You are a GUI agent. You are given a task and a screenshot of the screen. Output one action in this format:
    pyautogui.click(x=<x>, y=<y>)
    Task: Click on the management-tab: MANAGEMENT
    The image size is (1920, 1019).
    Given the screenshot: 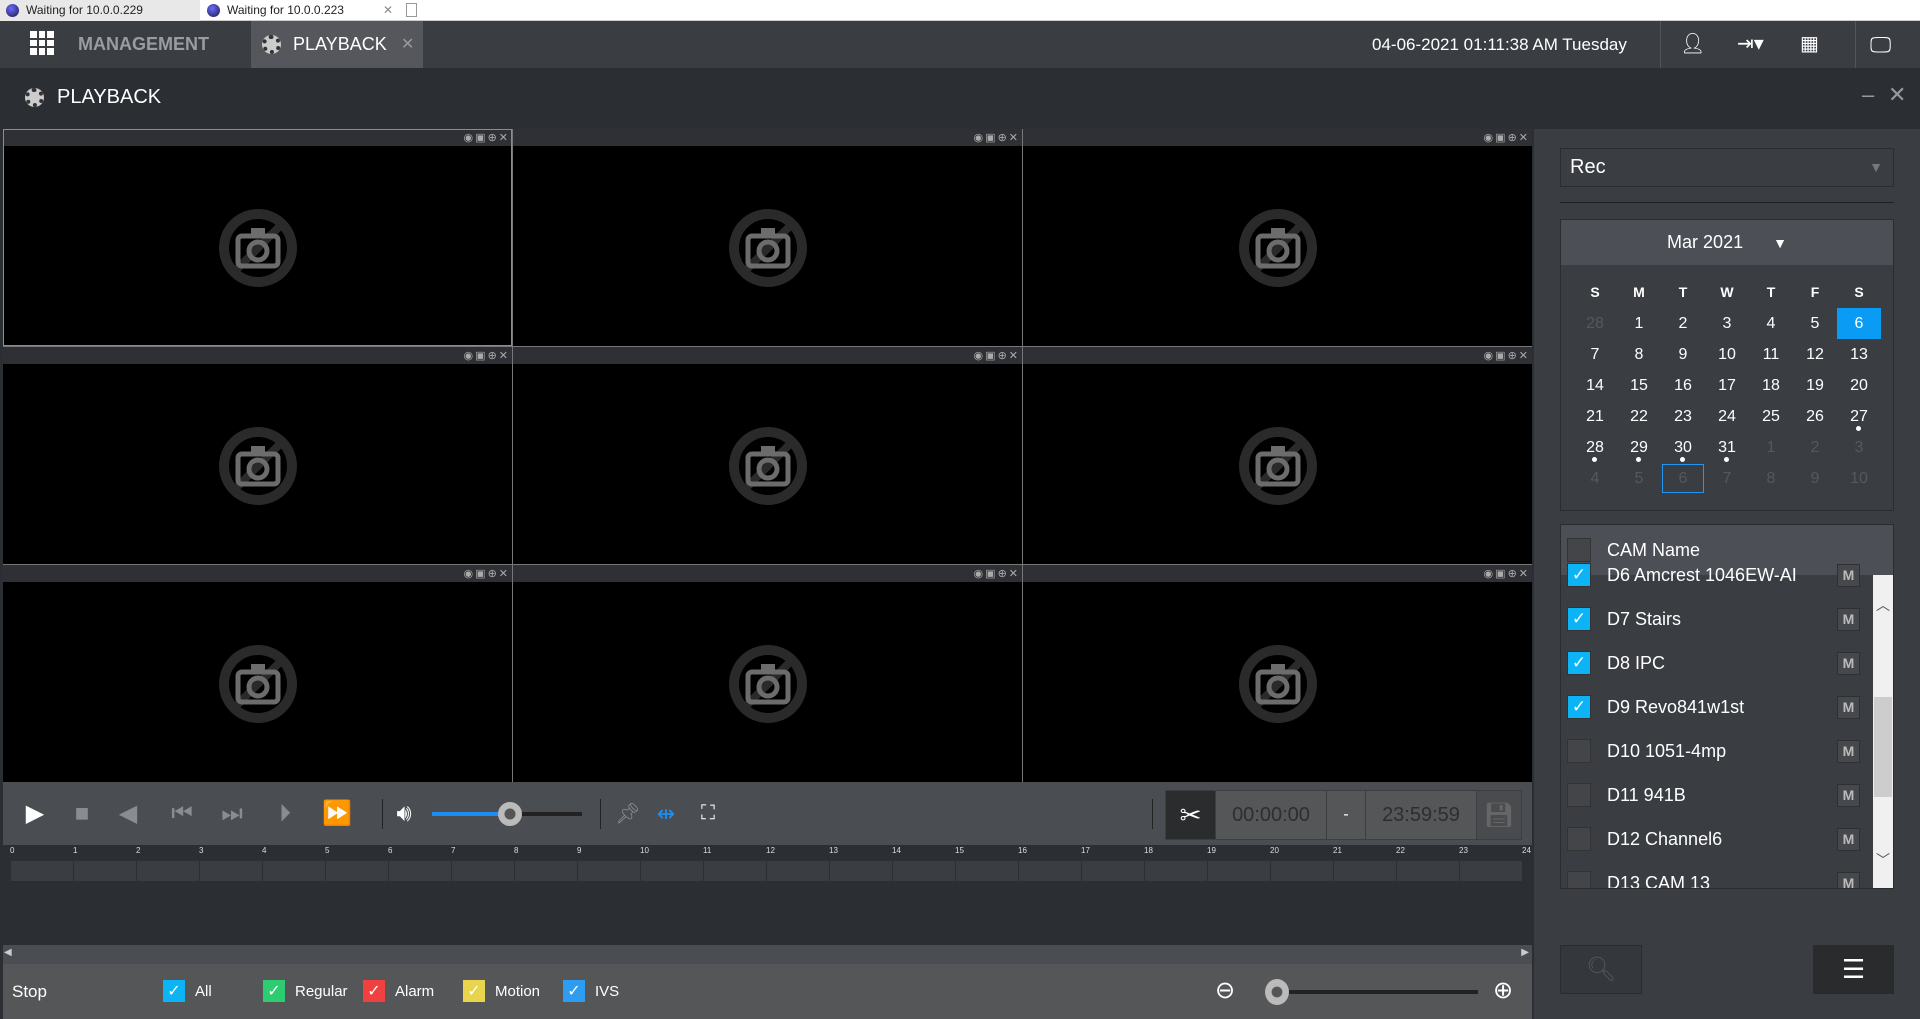 What is the action you would take?
    pyautogui.click(x=143, y=44)
    